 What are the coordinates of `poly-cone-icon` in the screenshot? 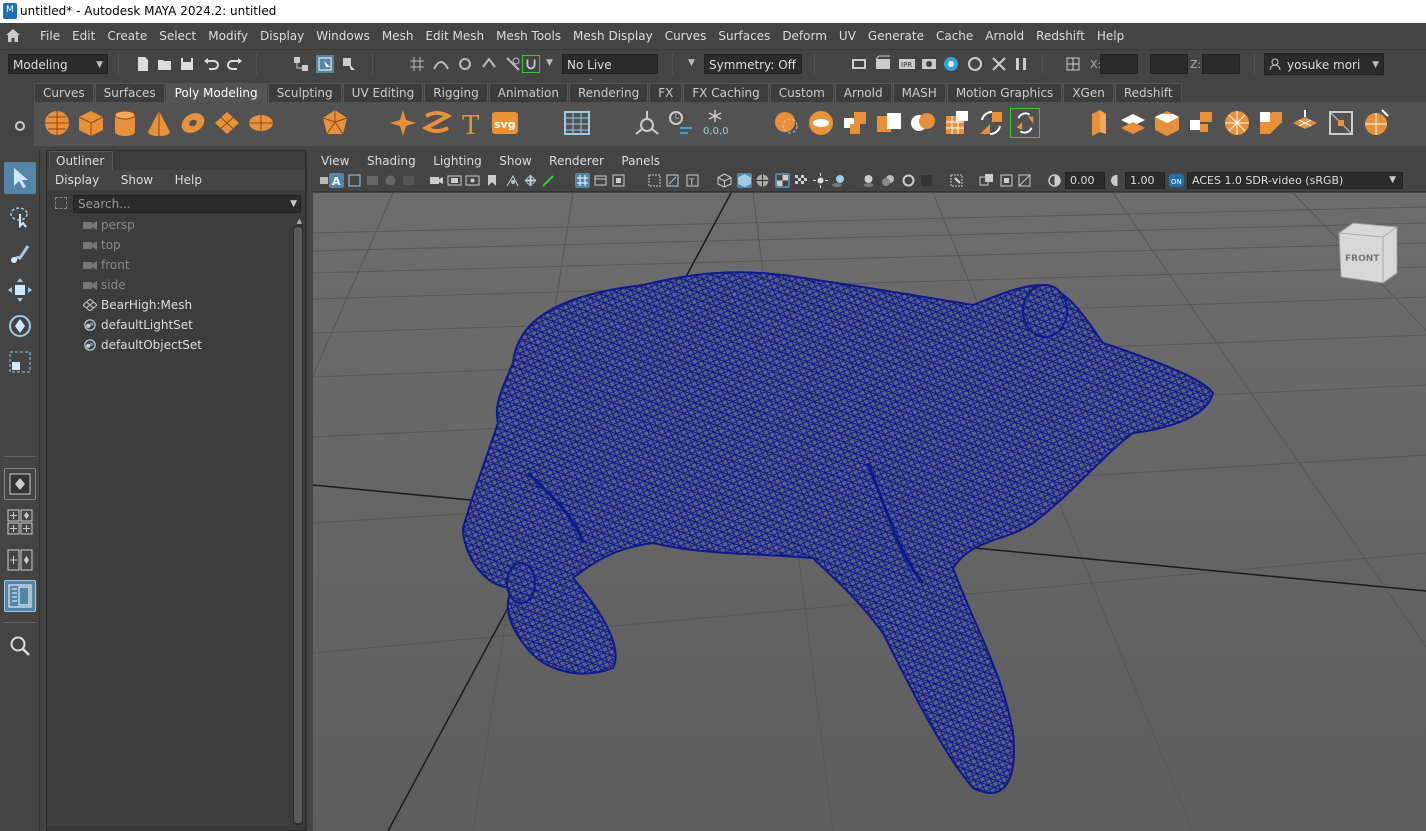 It's located at (159, 123).